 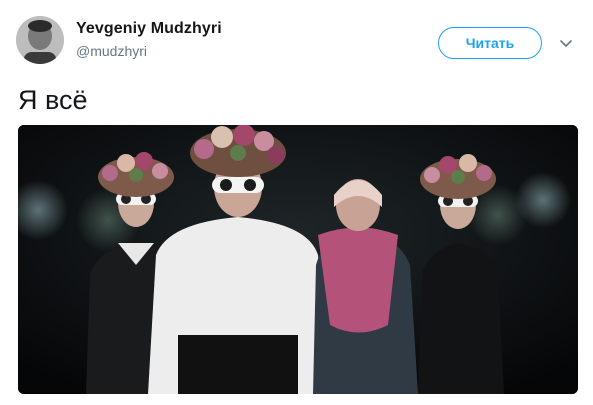 What do you see at coordinates (149, 29) in the screenshot?
I see `author-name: Yevgeniy Mudzhyri` at bounding box center [149, 29].